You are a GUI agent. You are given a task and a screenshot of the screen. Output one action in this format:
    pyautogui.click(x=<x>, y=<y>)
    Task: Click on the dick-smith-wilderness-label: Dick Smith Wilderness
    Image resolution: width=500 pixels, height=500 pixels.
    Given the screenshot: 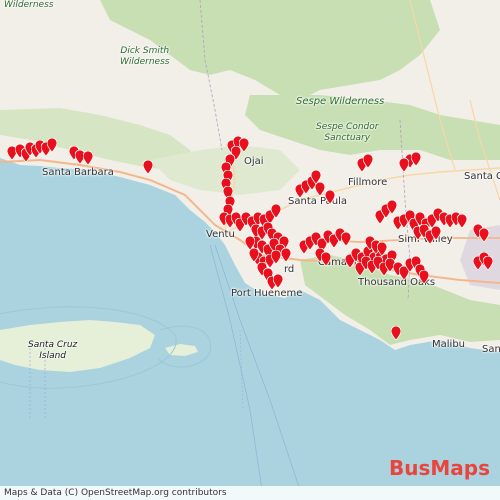 What is the action you would take?
    pyautogui.click(x=145, y=56)
    